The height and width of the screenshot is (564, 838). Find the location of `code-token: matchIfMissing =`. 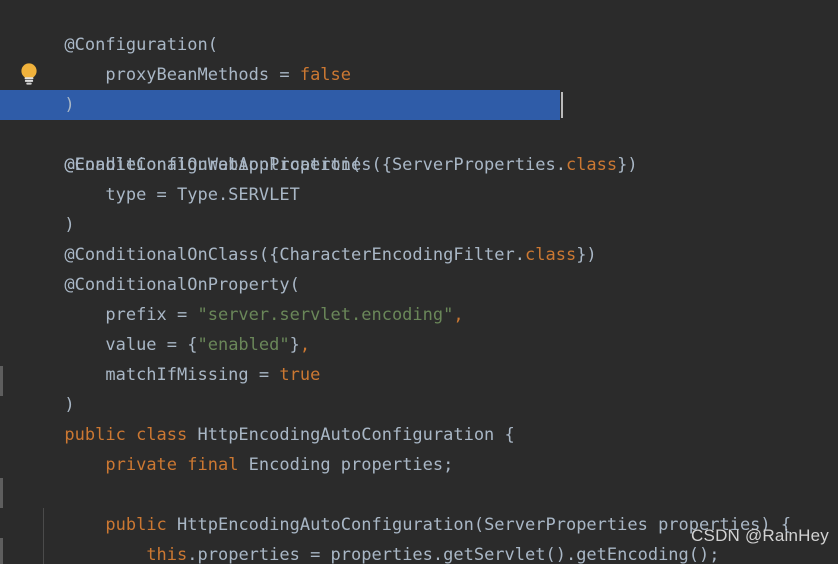

code-token: matchIfMissing = is located at coordinates (172, 375).